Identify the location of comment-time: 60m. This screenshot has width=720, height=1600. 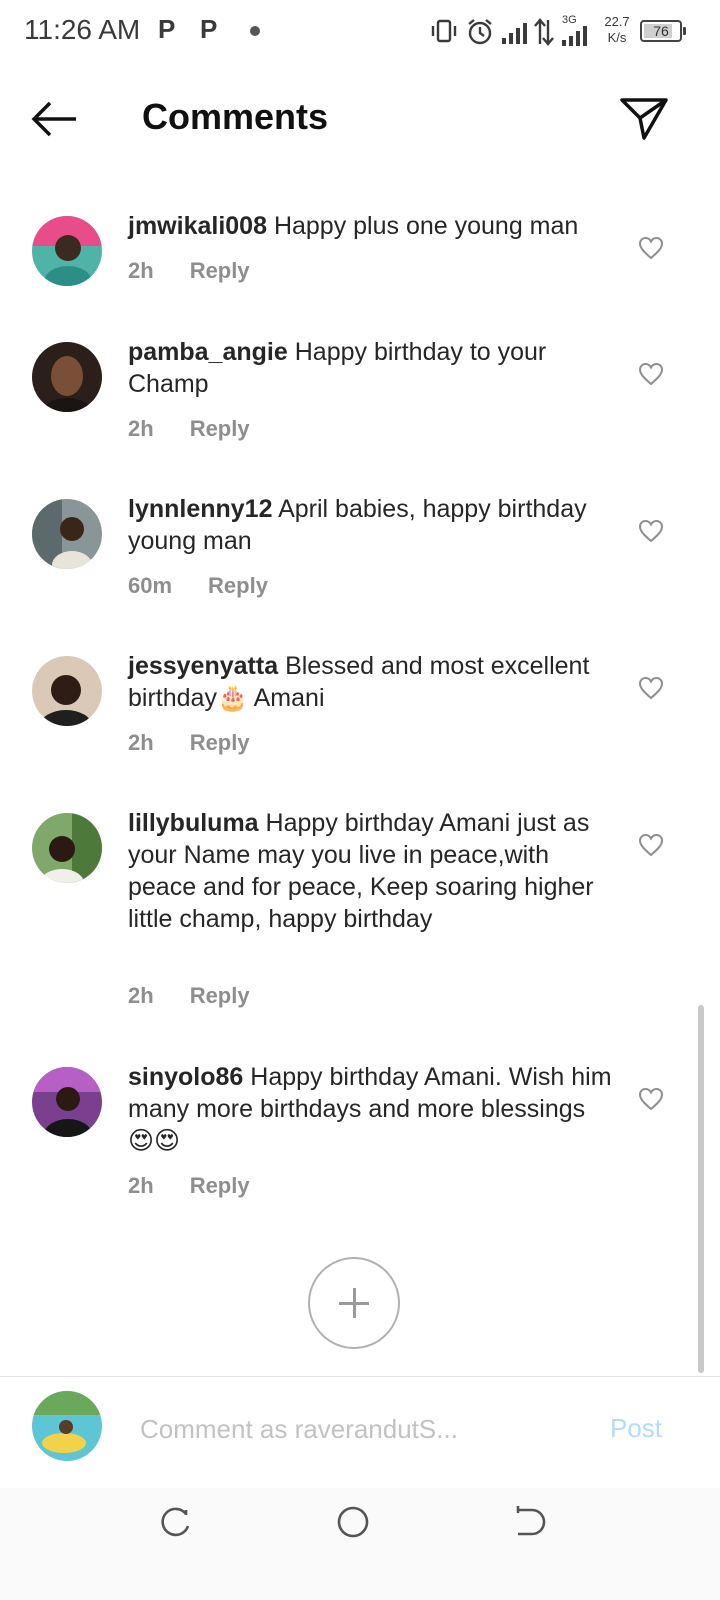
(150, 585).